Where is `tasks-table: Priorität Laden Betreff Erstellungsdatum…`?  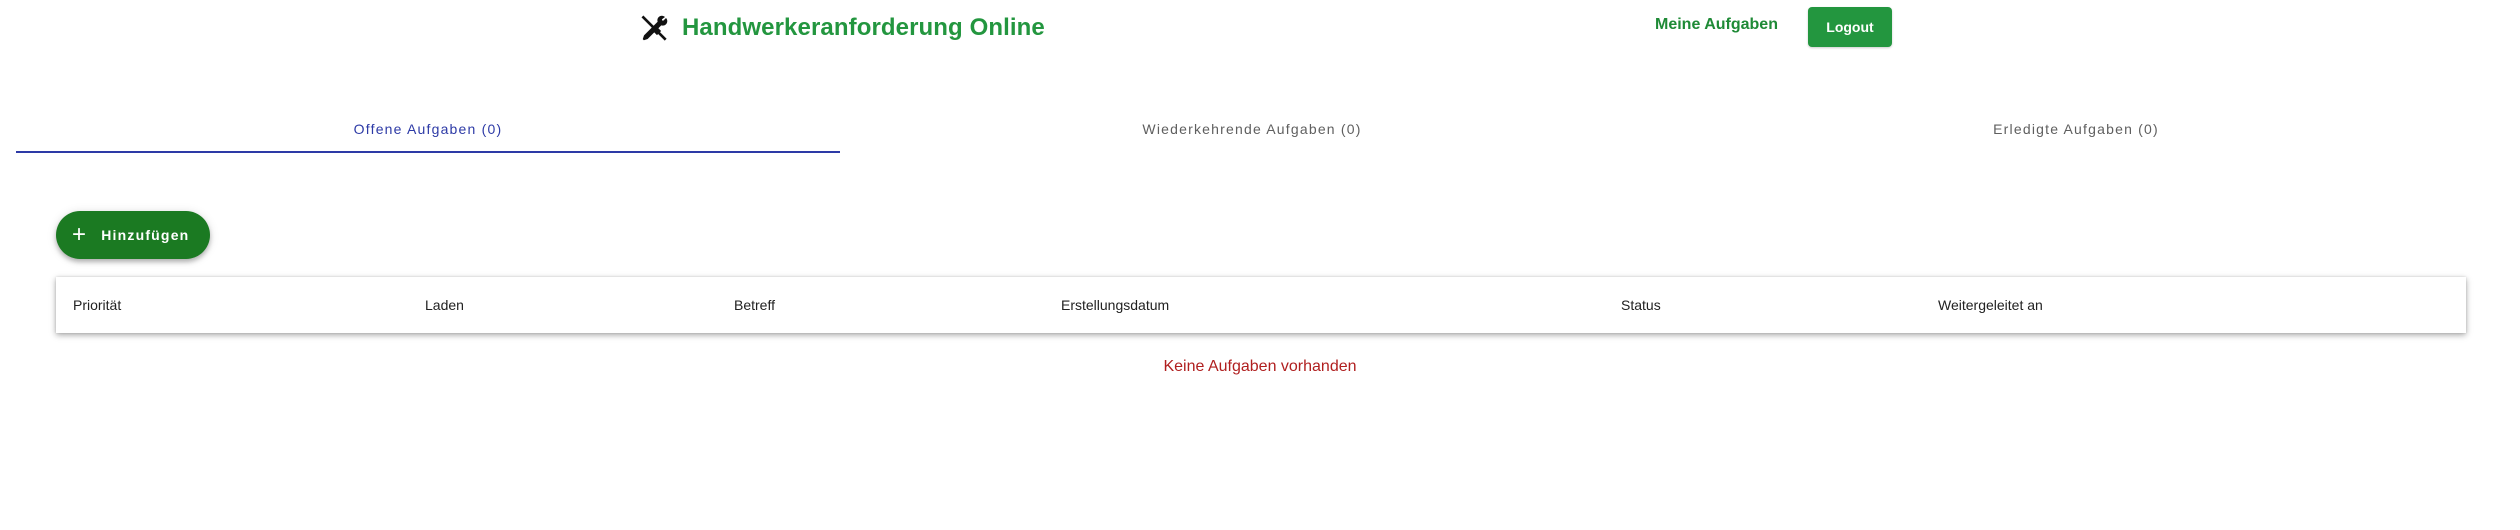
tasks-table: Priorität Laden Betreff Erstellungsdatum… is located at coordinates (1261, 305).